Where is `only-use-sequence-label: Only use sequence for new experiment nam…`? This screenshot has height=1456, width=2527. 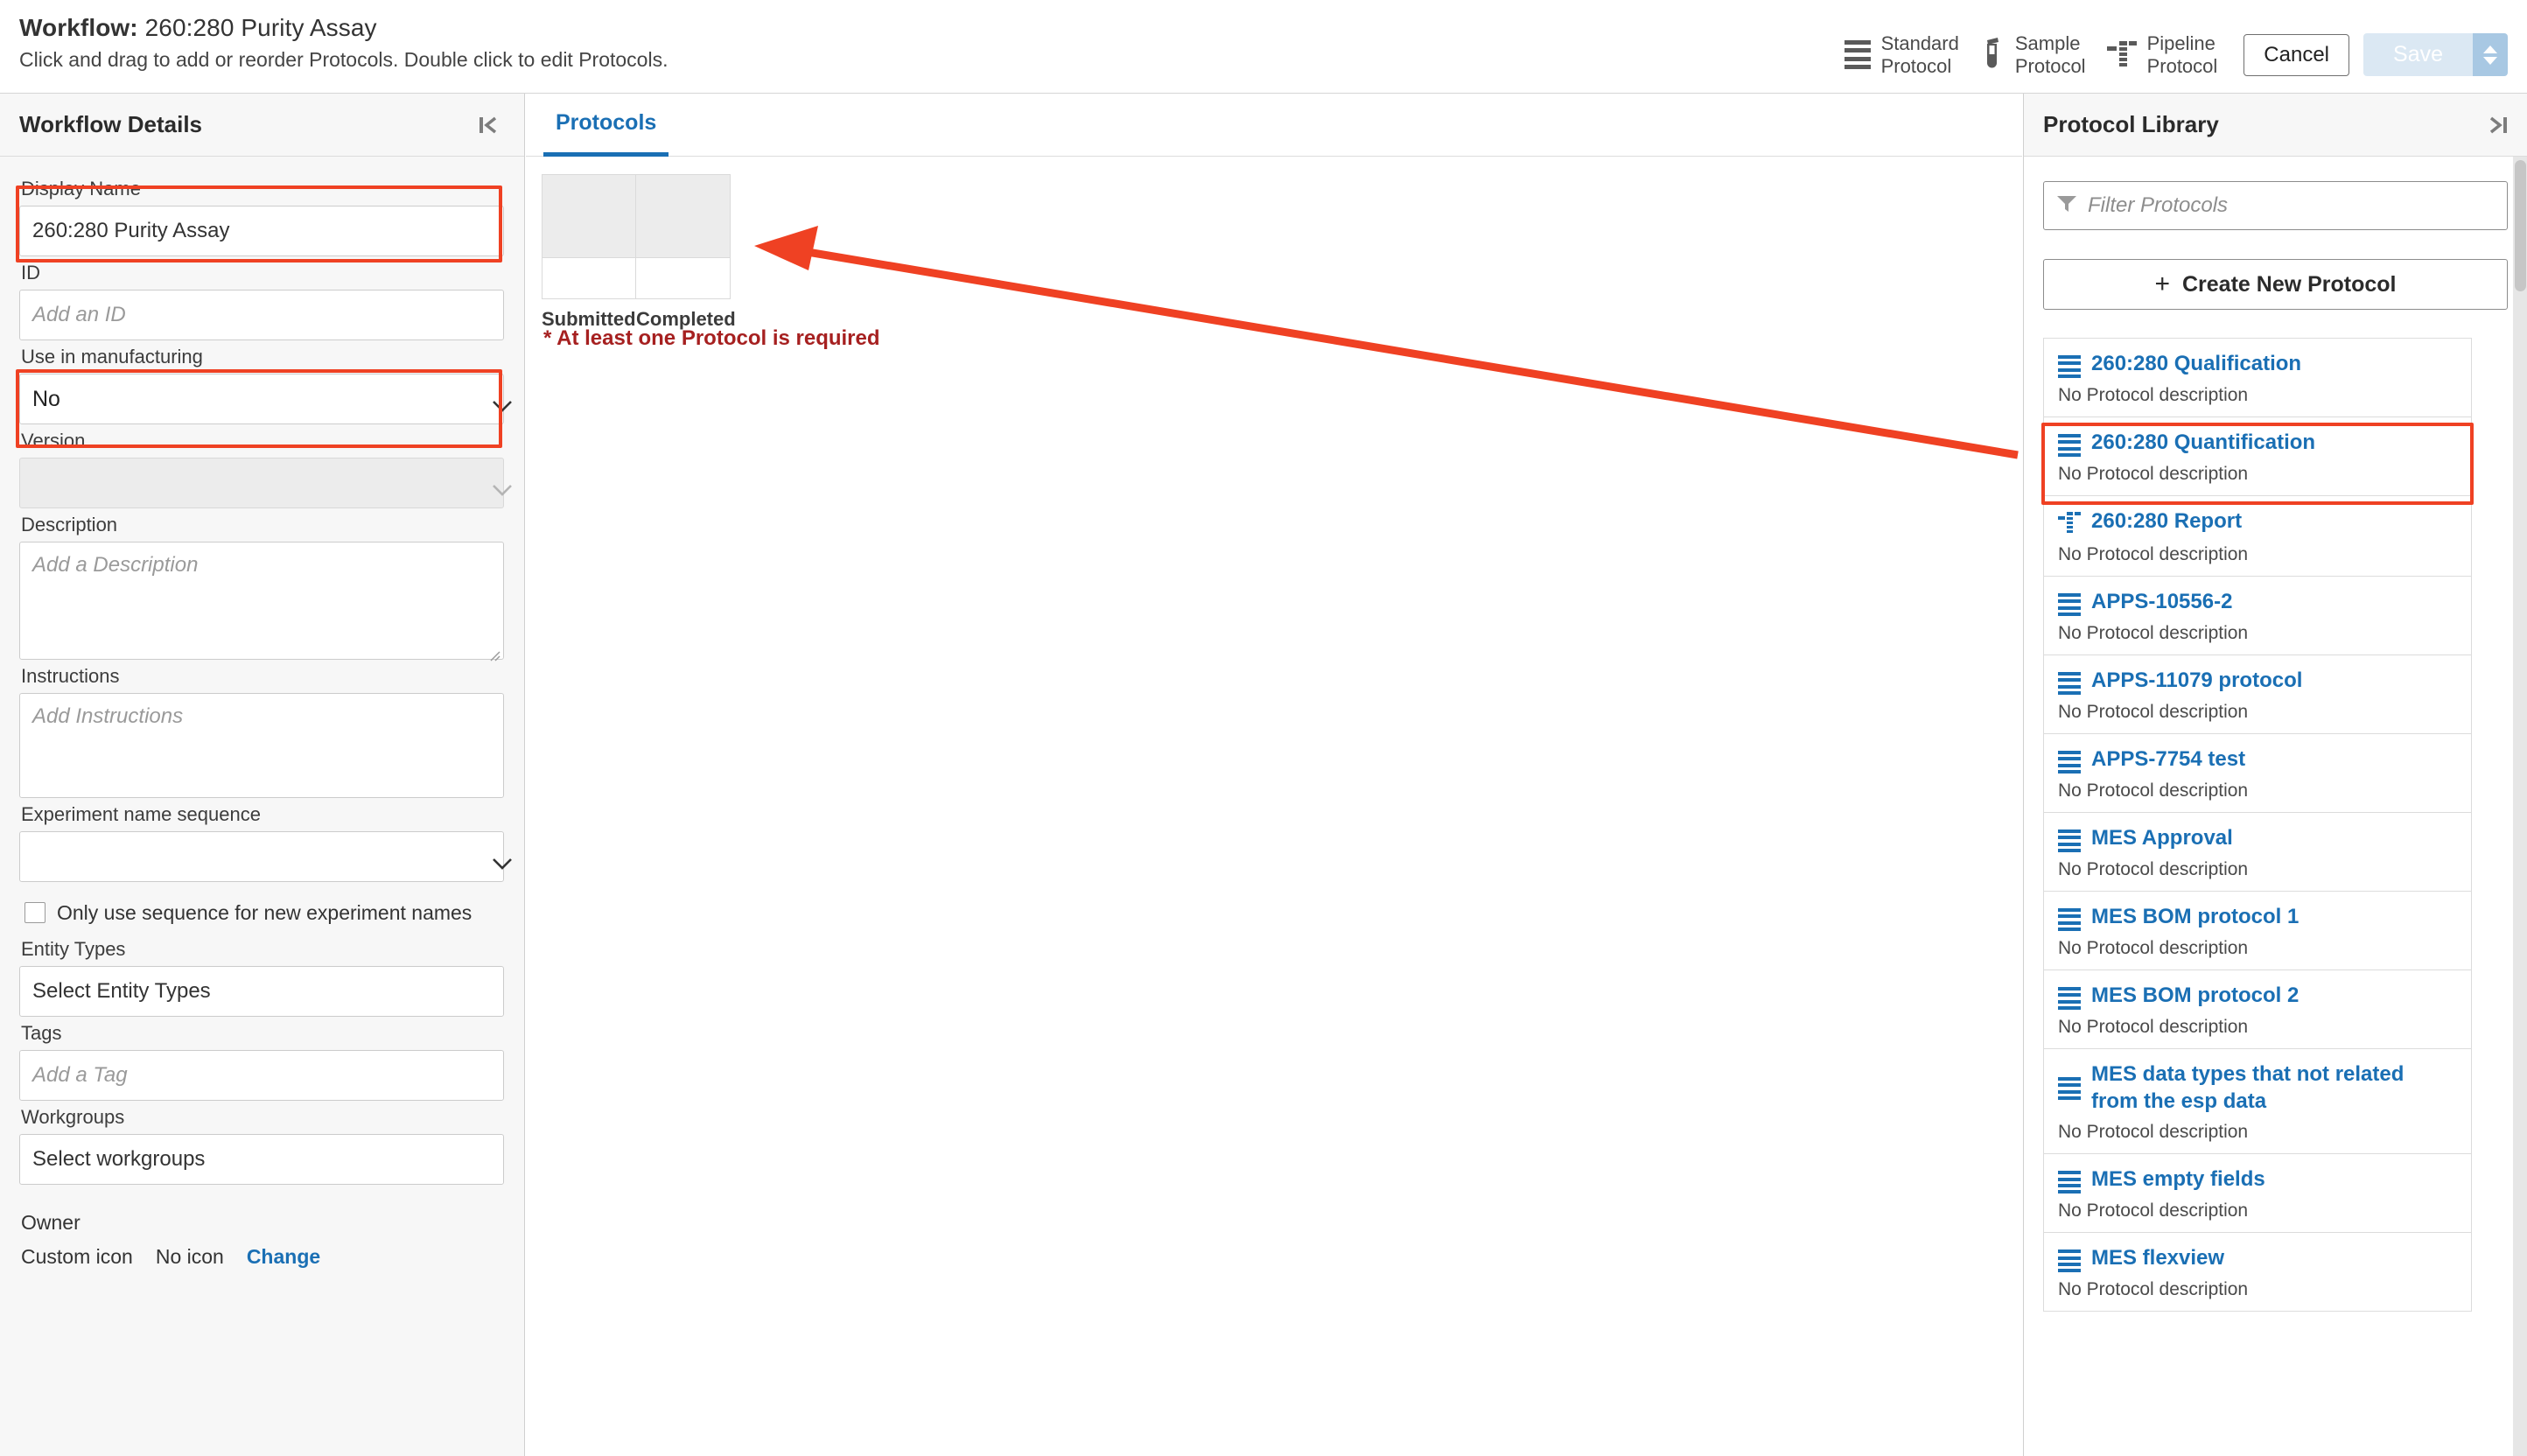
only-use-sequence-label: Only use sequence for new experiment nam… is located at coordinates (264, 912).